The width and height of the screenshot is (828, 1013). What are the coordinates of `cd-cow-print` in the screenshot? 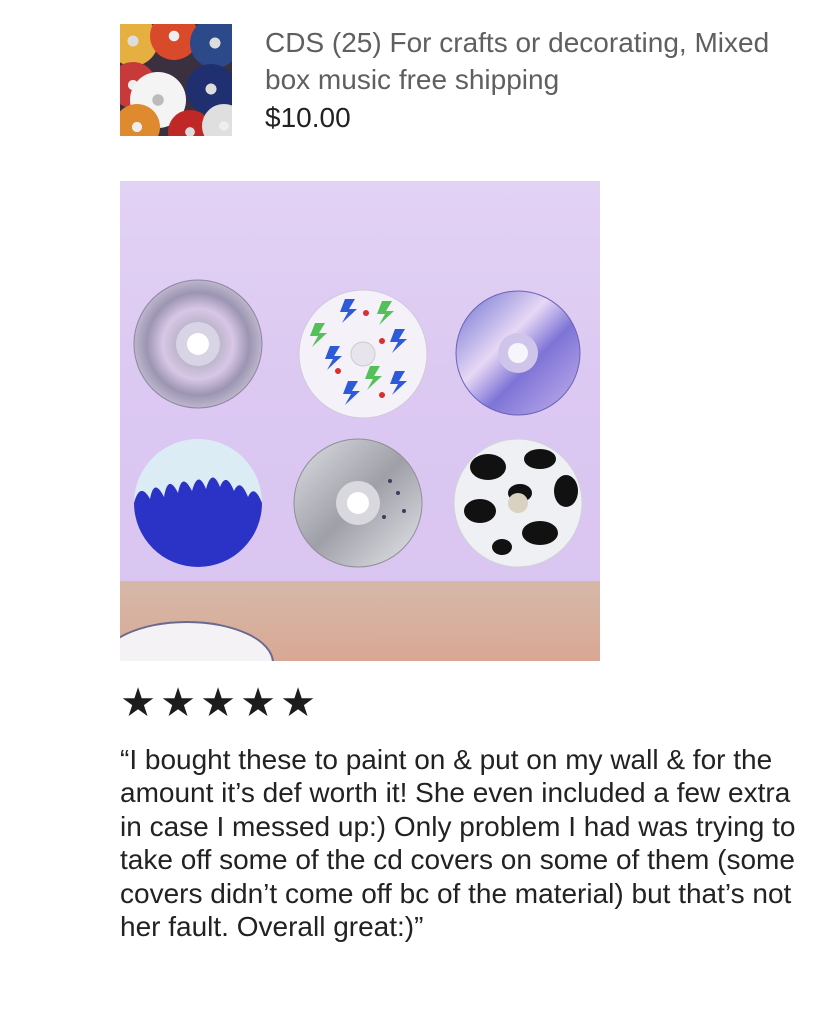 It's located at (518, 503).